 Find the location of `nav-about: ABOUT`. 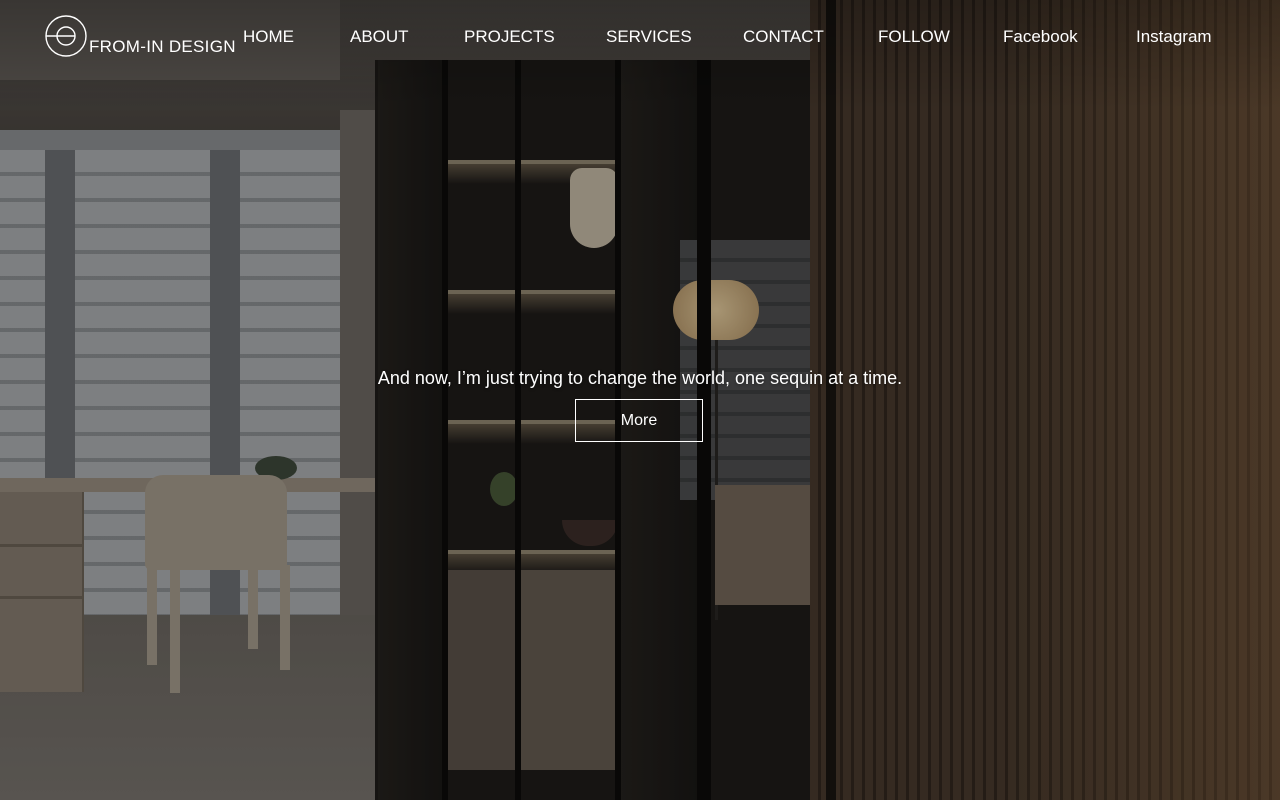

nav-about: ABOUT is located at coordinates (379, 37).